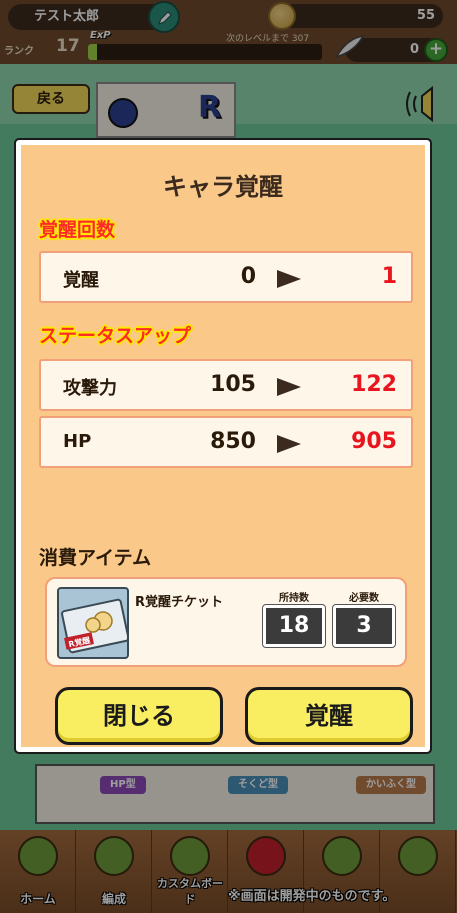 The image size is (457, 913). Describe the element at coordinates (77, 441) in the screenshot. I see `hp-stat-label: HP` at that location.